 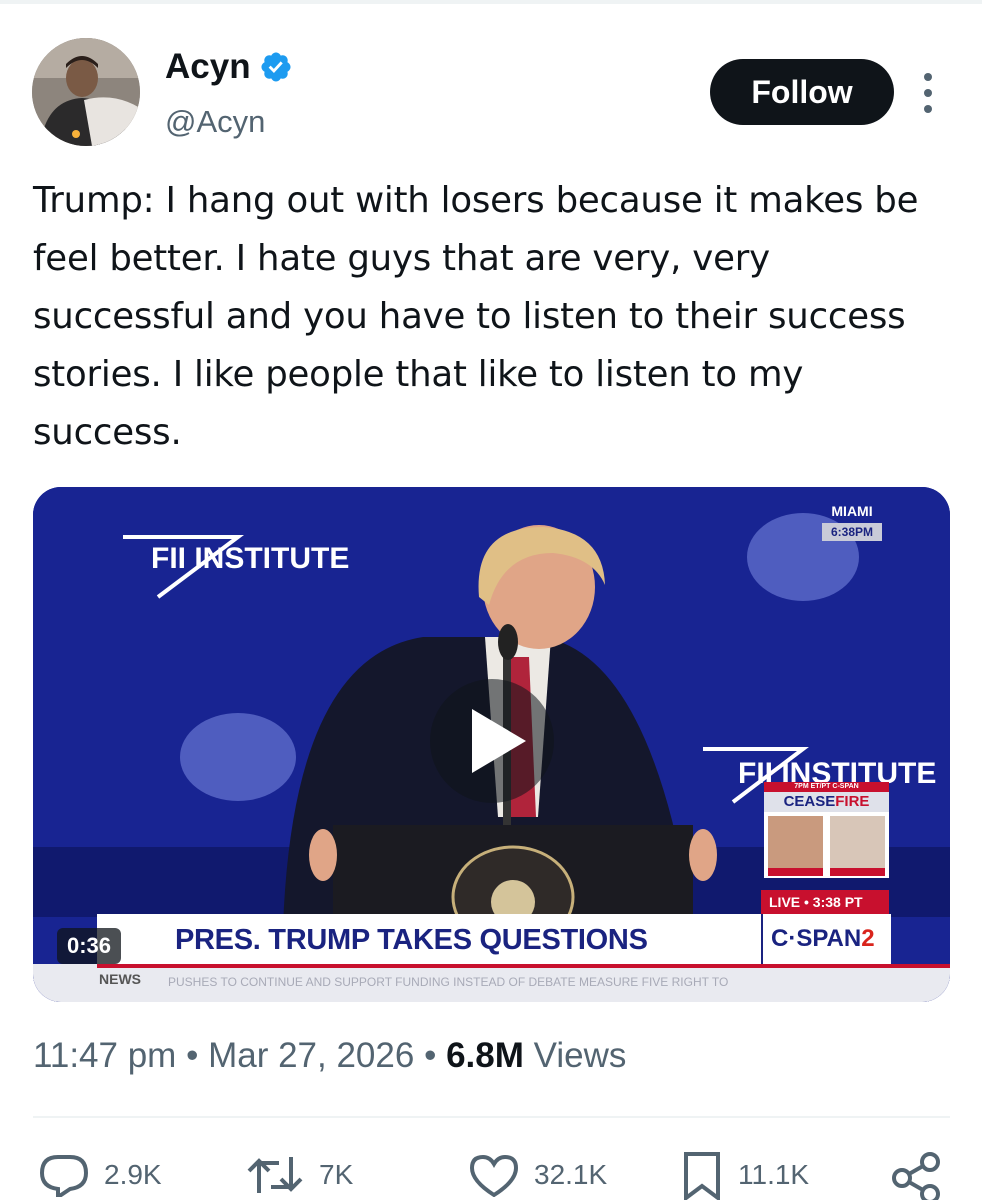 What do you see at coordinates (120, 979) in the screenshot?
I see `news-label: NEWS` at bounding box center [120, 979].